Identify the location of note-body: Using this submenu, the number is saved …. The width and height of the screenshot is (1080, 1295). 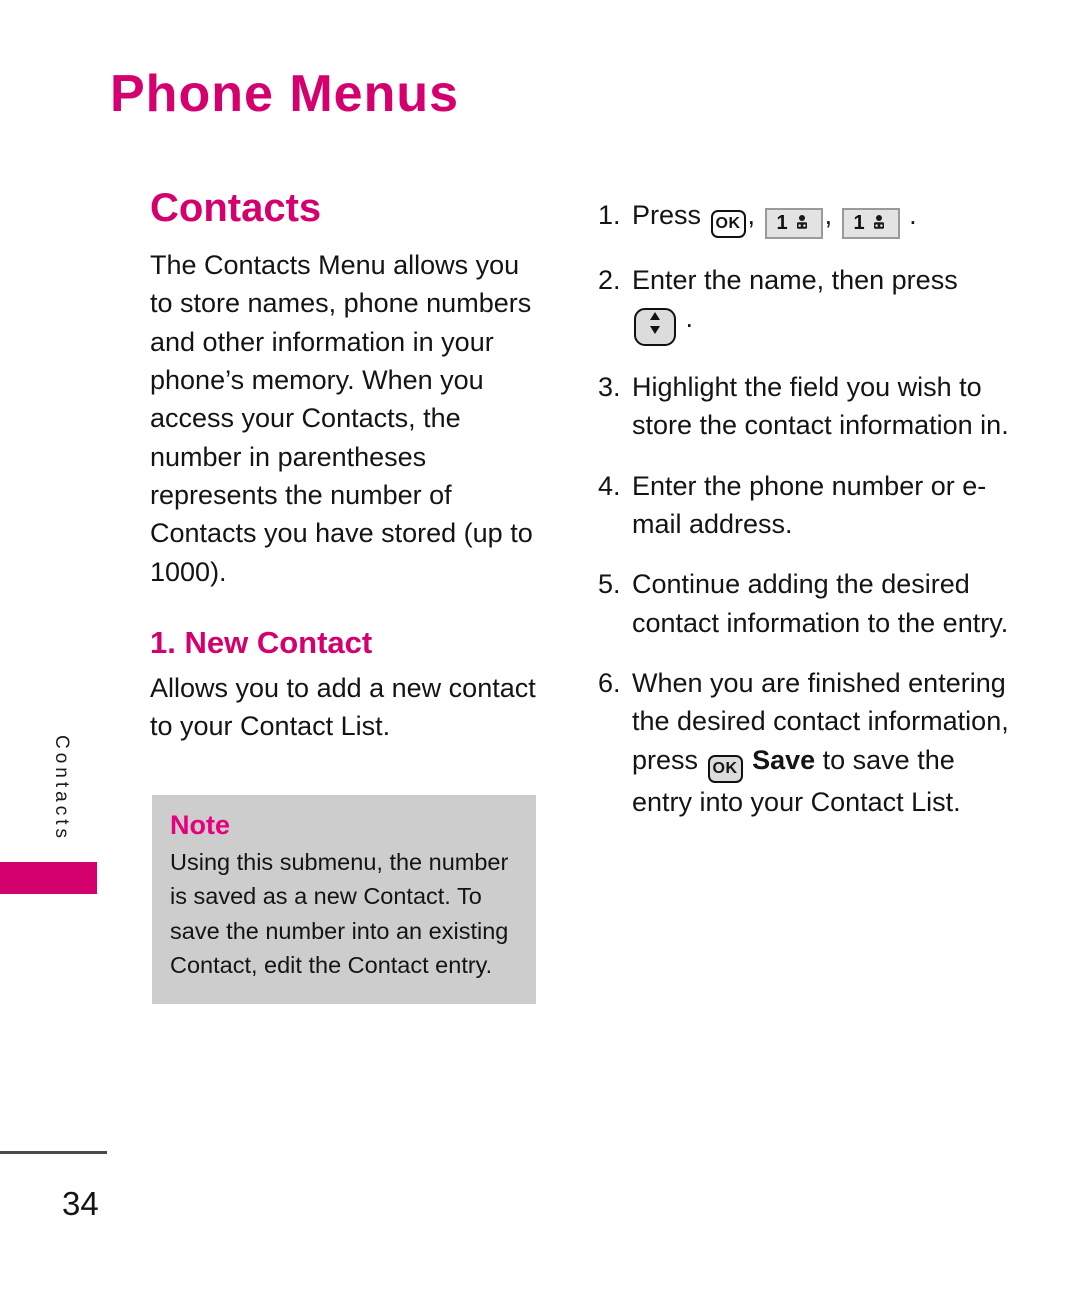
(339, 913).